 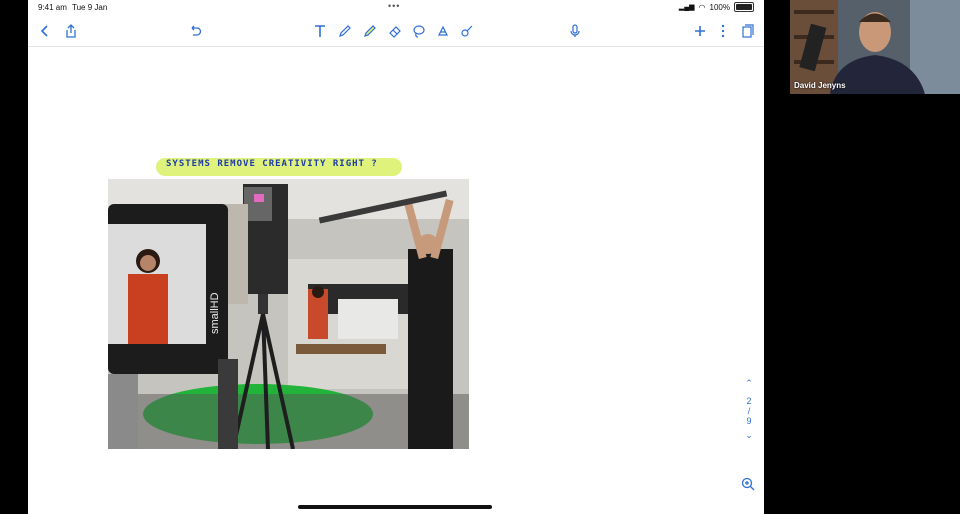 What do you see at coordinates (749, 435) in the screenshot?
I see `page-down-icon: ⌄` at bounding box center [749, 435].